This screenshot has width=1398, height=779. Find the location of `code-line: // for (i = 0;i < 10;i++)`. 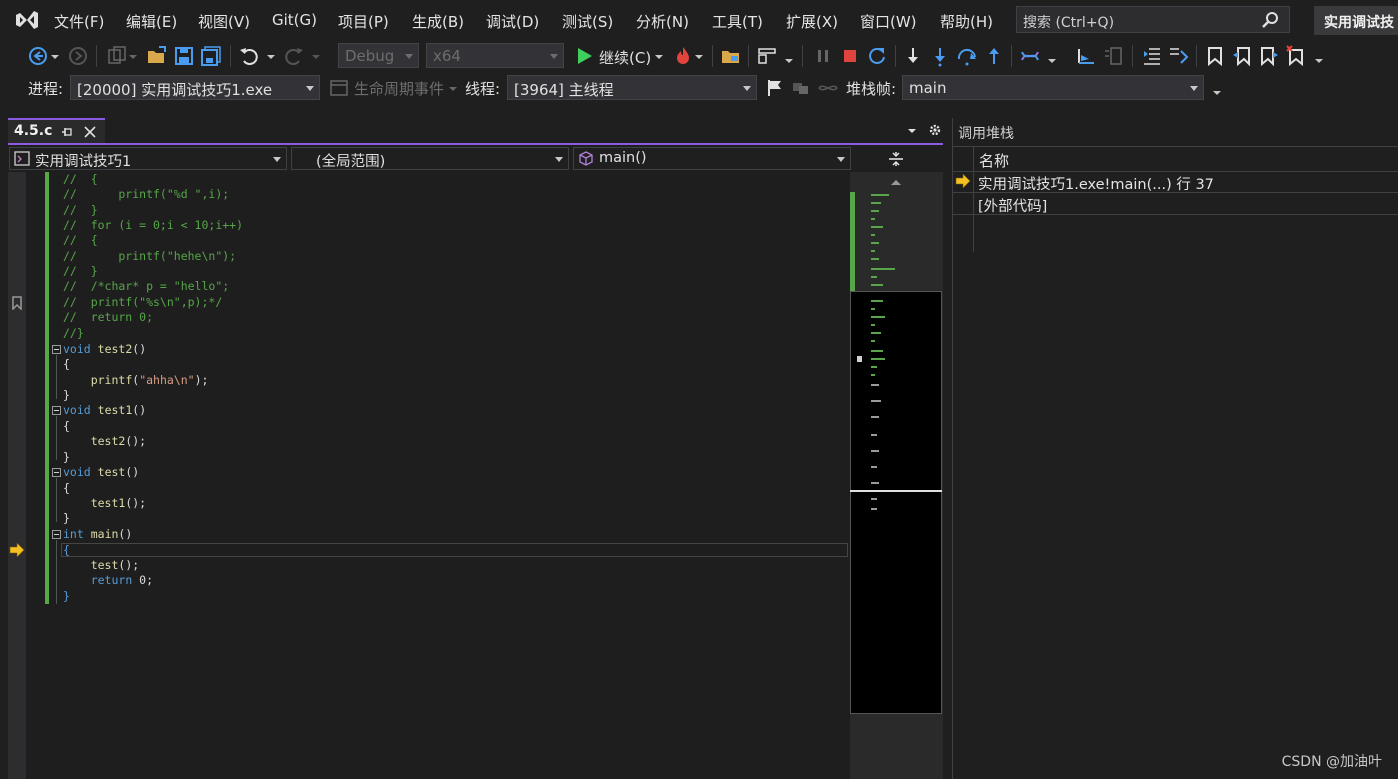

code-line: // for (i = 0;i < 10;i++) is located at coordinates (153, 225).